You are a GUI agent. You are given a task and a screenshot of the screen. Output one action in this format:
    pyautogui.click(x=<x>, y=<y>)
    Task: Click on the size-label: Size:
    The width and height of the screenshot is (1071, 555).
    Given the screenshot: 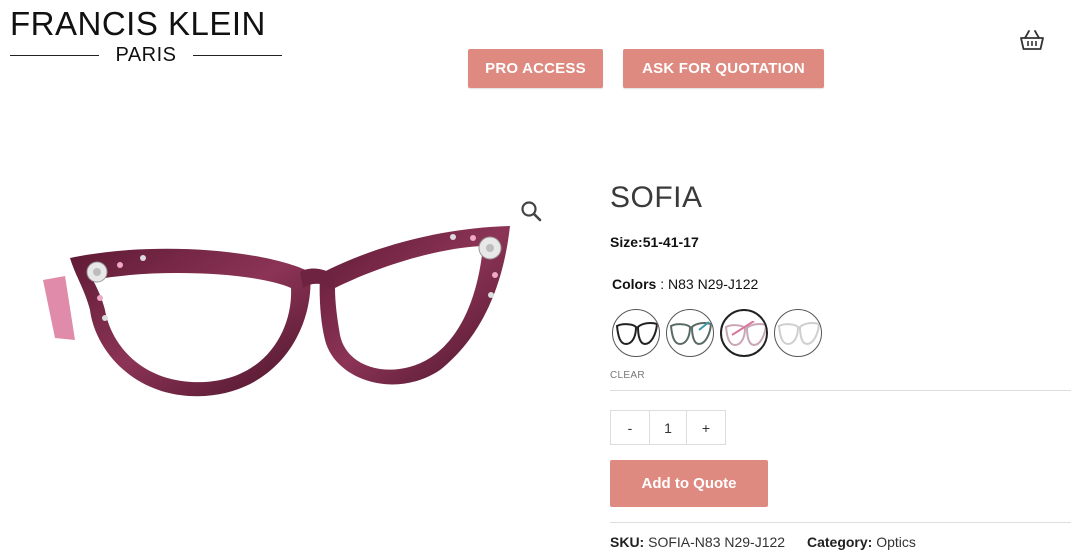 What is the action you would take?
    pyautogui.click(x=626, y=242)
    